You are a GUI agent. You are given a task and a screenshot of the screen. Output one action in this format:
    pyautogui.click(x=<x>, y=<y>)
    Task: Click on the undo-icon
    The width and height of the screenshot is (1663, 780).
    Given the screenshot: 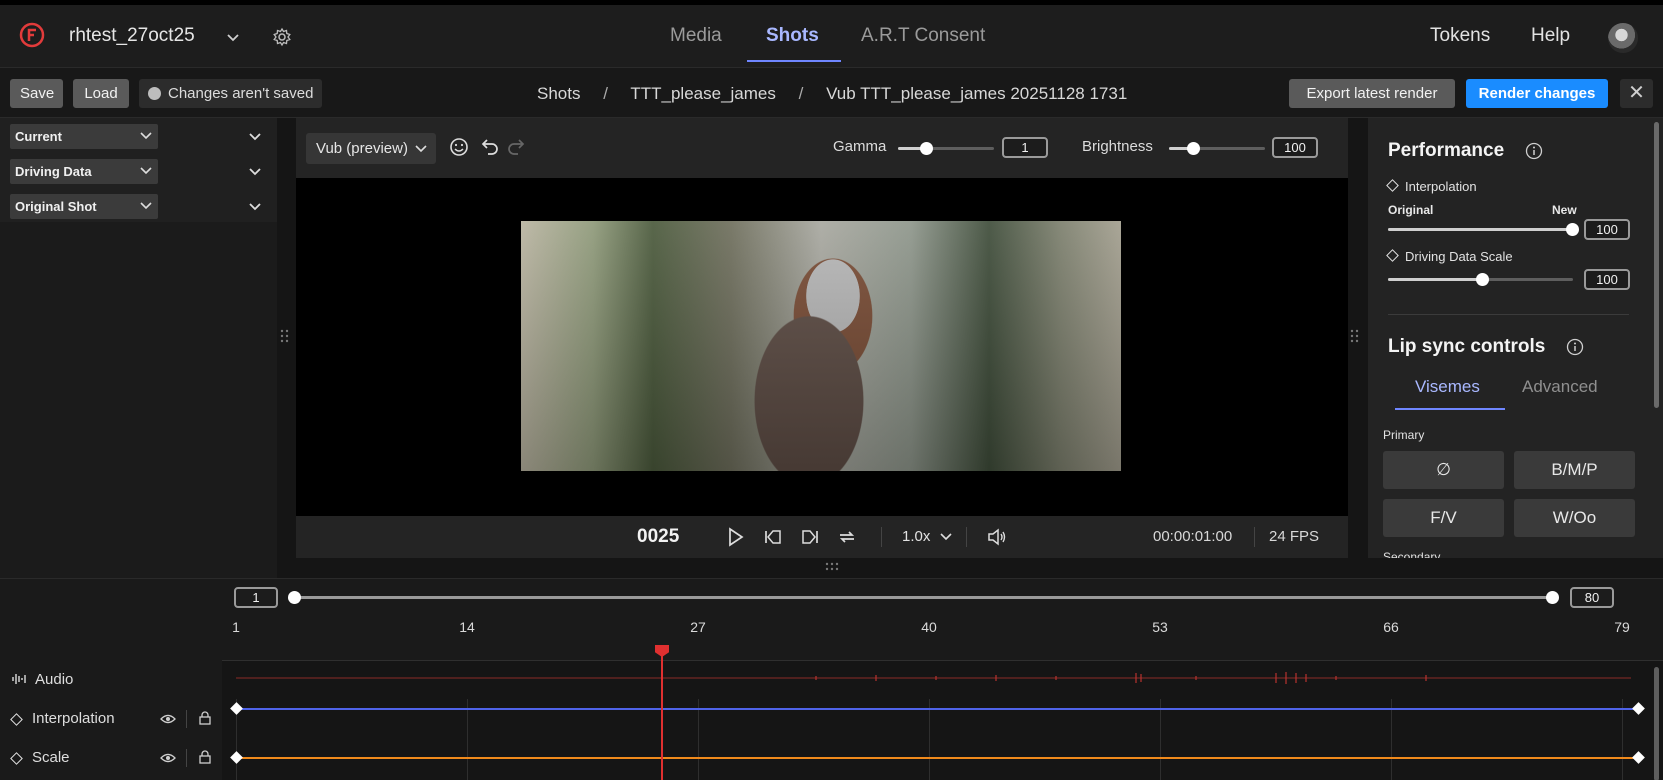 What is the action you would take?
    pyautogui.click(x=489, y=147)
    